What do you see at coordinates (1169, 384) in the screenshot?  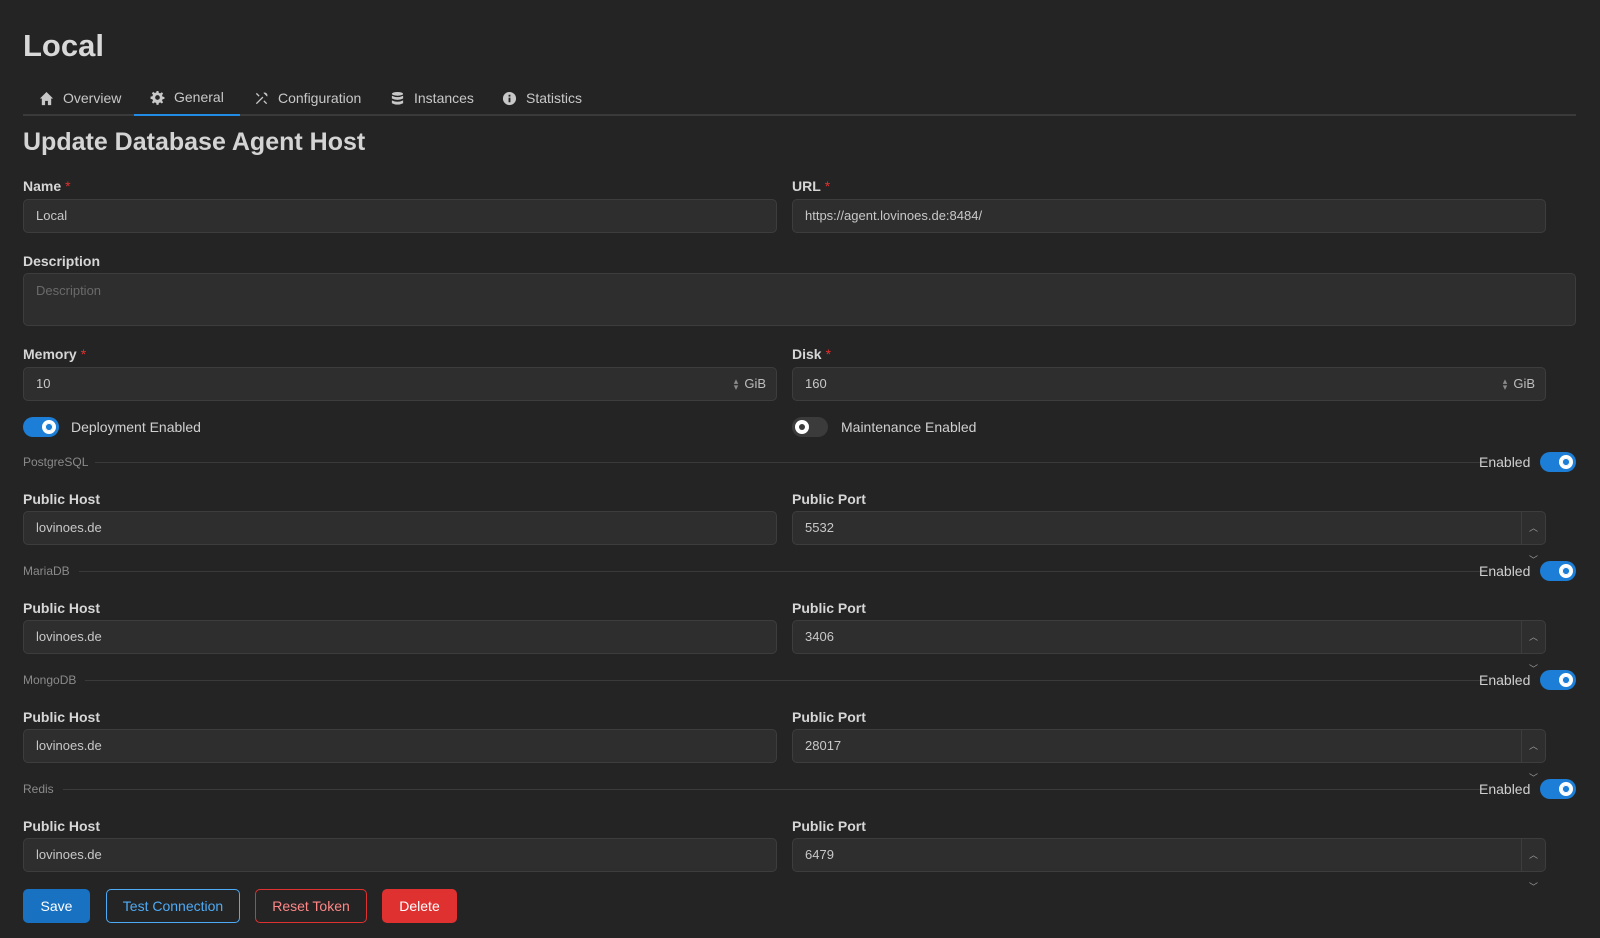 I see `disk-input: 160 ▴ ▾ GiB` at bounding box center [1169, 384].